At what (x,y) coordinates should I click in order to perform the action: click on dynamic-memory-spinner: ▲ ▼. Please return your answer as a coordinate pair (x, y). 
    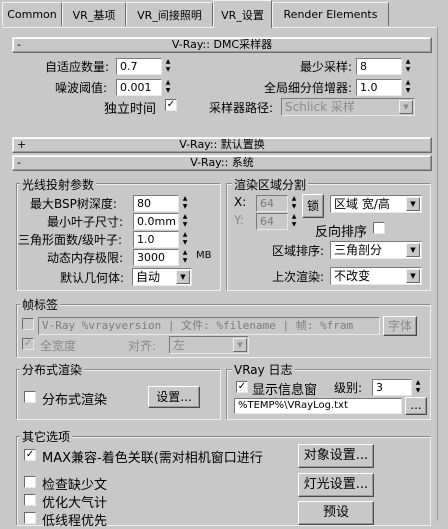
    Looking at the image, I should click on (185, 257).